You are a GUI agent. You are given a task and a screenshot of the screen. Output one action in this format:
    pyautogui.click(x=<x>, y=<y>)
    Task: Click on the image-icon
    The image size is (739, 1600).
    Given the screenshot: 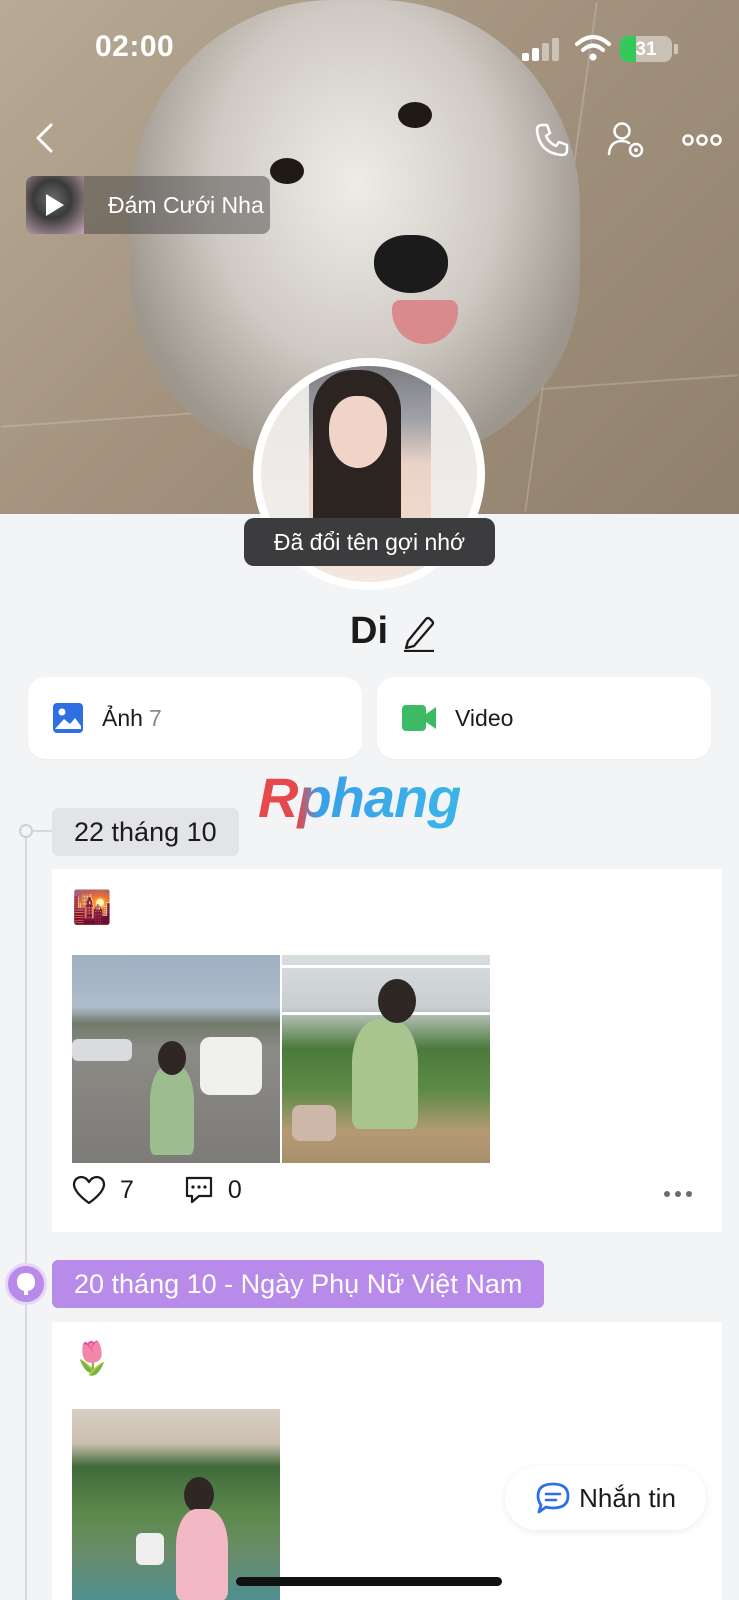 What is the action you would take?
    pyautogui.click(x=68, y=718)
    